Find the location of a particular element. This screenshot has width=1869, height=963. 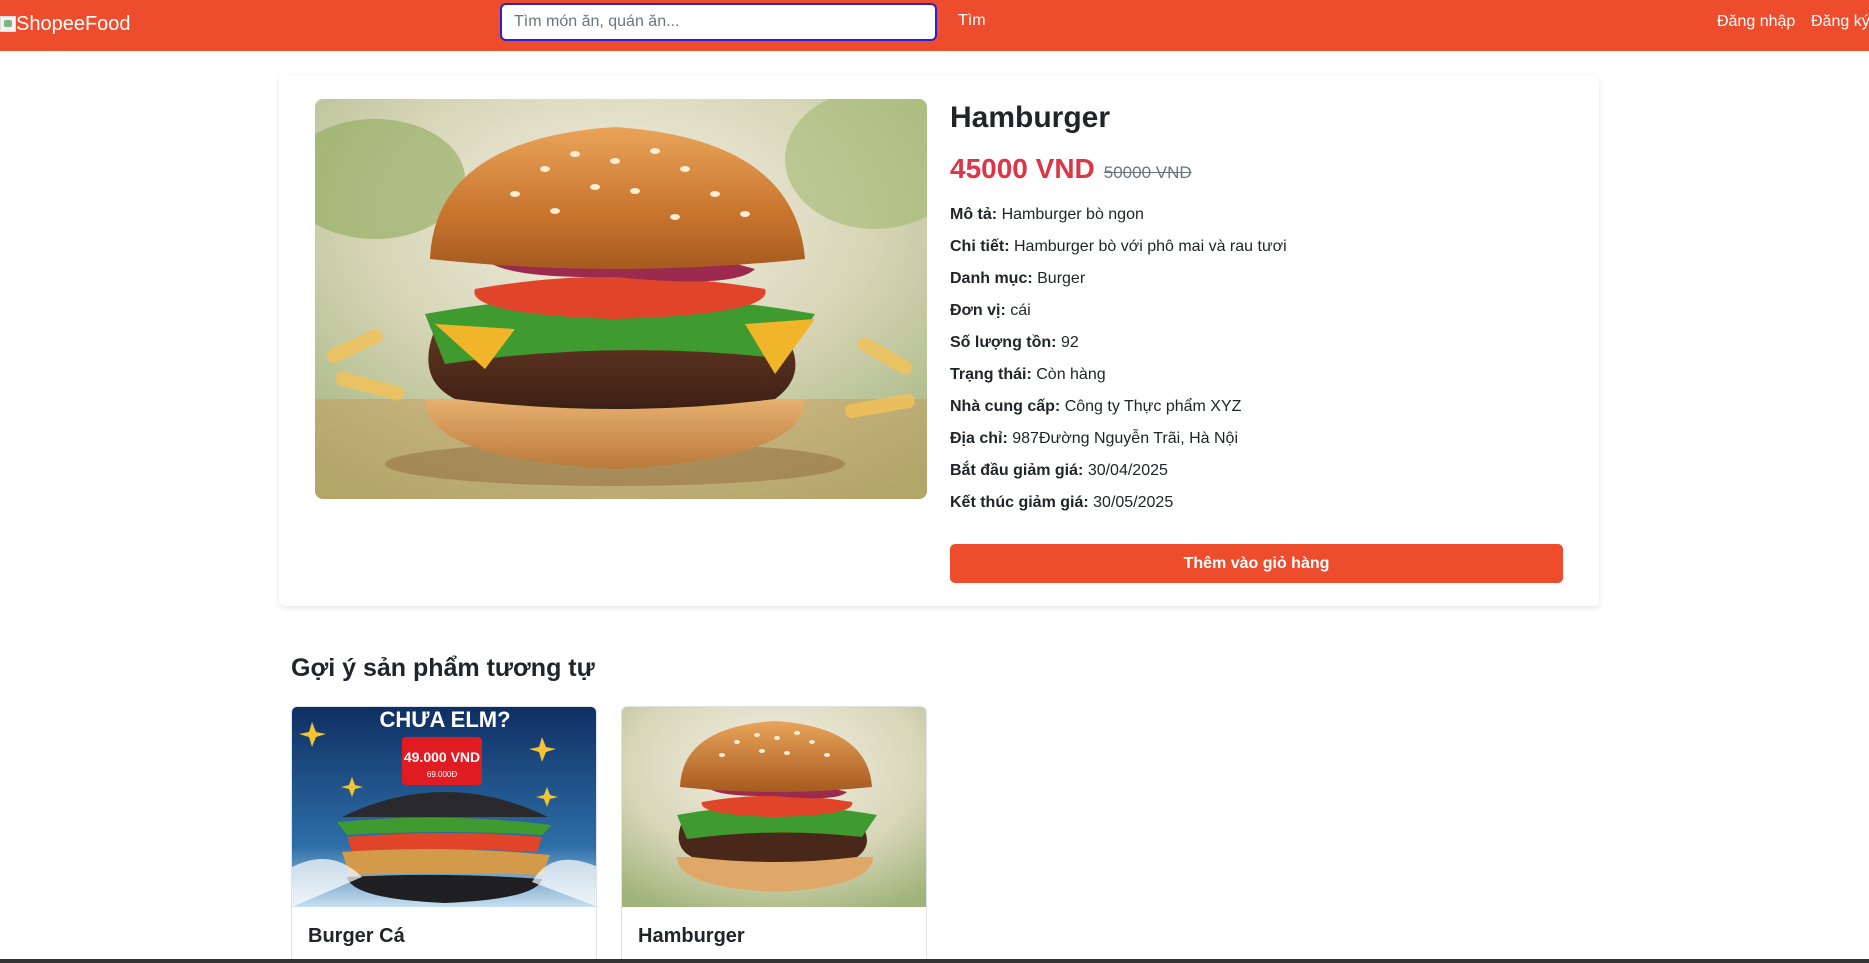

sale-price: 45000 VND is located at coordinates (1022, 168).